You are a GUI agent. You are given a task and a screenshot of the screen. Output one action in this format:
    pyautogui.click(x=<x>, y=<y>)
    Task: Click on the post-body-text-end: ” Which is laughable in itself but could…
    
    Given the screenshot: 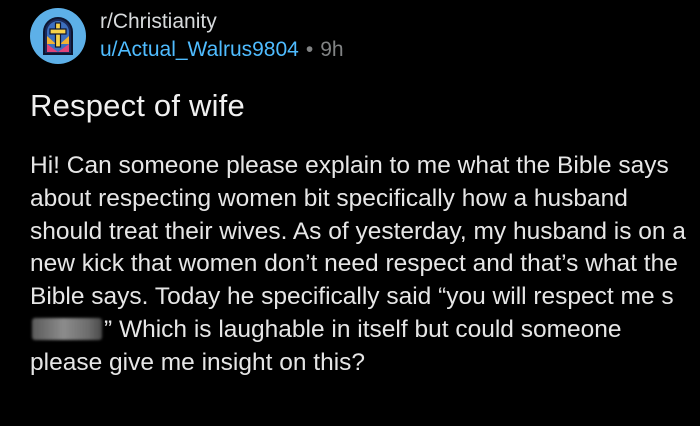 What is the action you would take?
    pyautogui.click(x=326, y=345)
    